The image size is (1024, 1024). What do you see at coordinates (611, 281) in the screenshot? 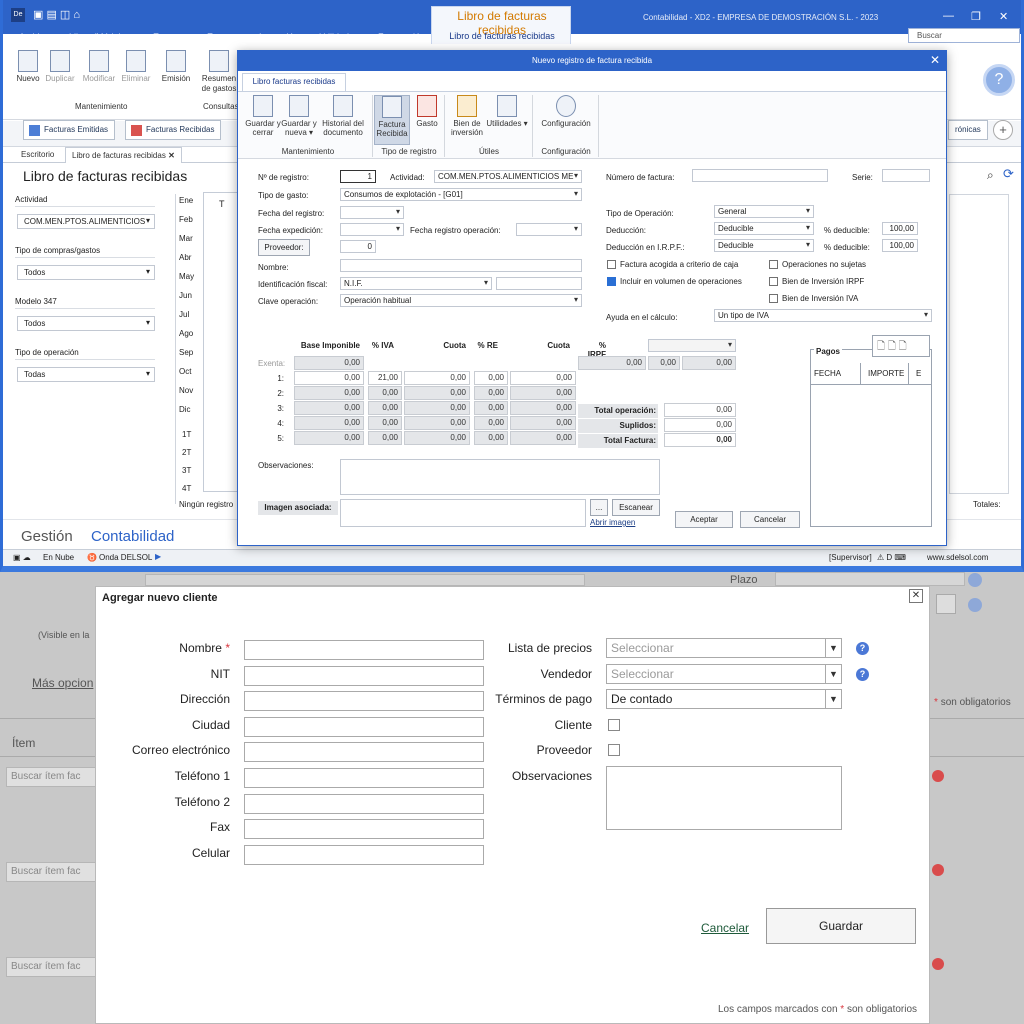
I see `volumen-operaciones-checkbox` at bounding box center [611, 281].